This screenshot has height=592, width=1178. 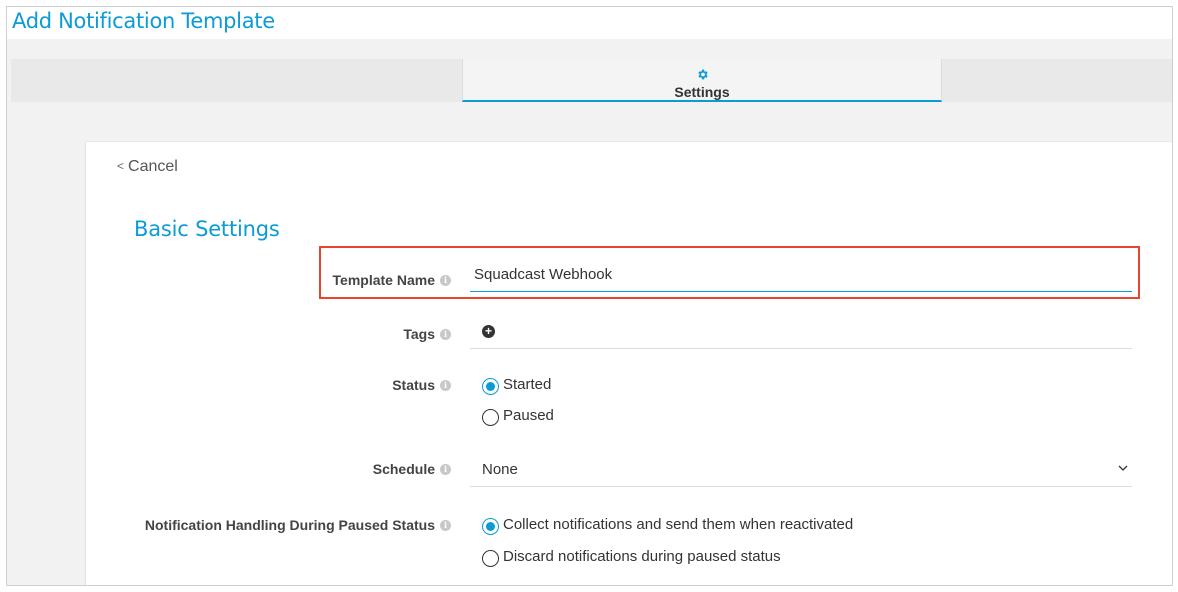 I want to click on tab-settings: Settings, so click(x=702, y=80).